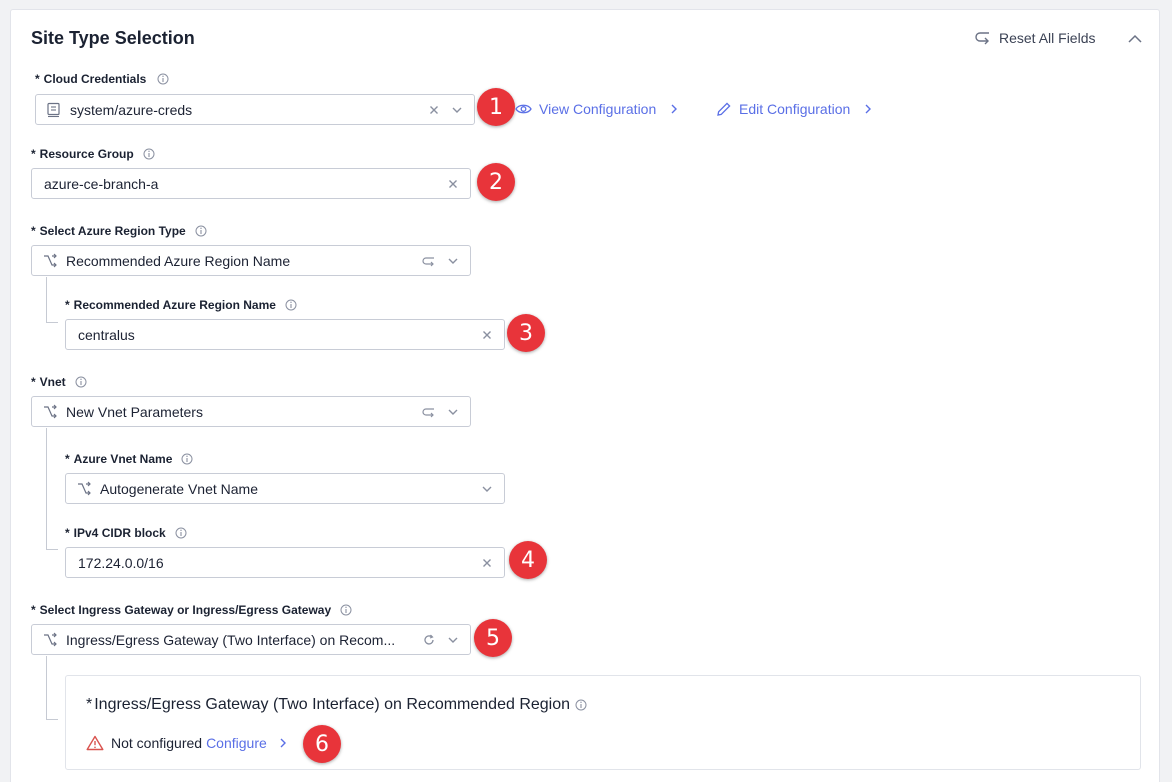  Describe the element at coordinates (174, 305) in the screenshot. I see `region-name-label-text: Recommended Azure Region Name` at that location.